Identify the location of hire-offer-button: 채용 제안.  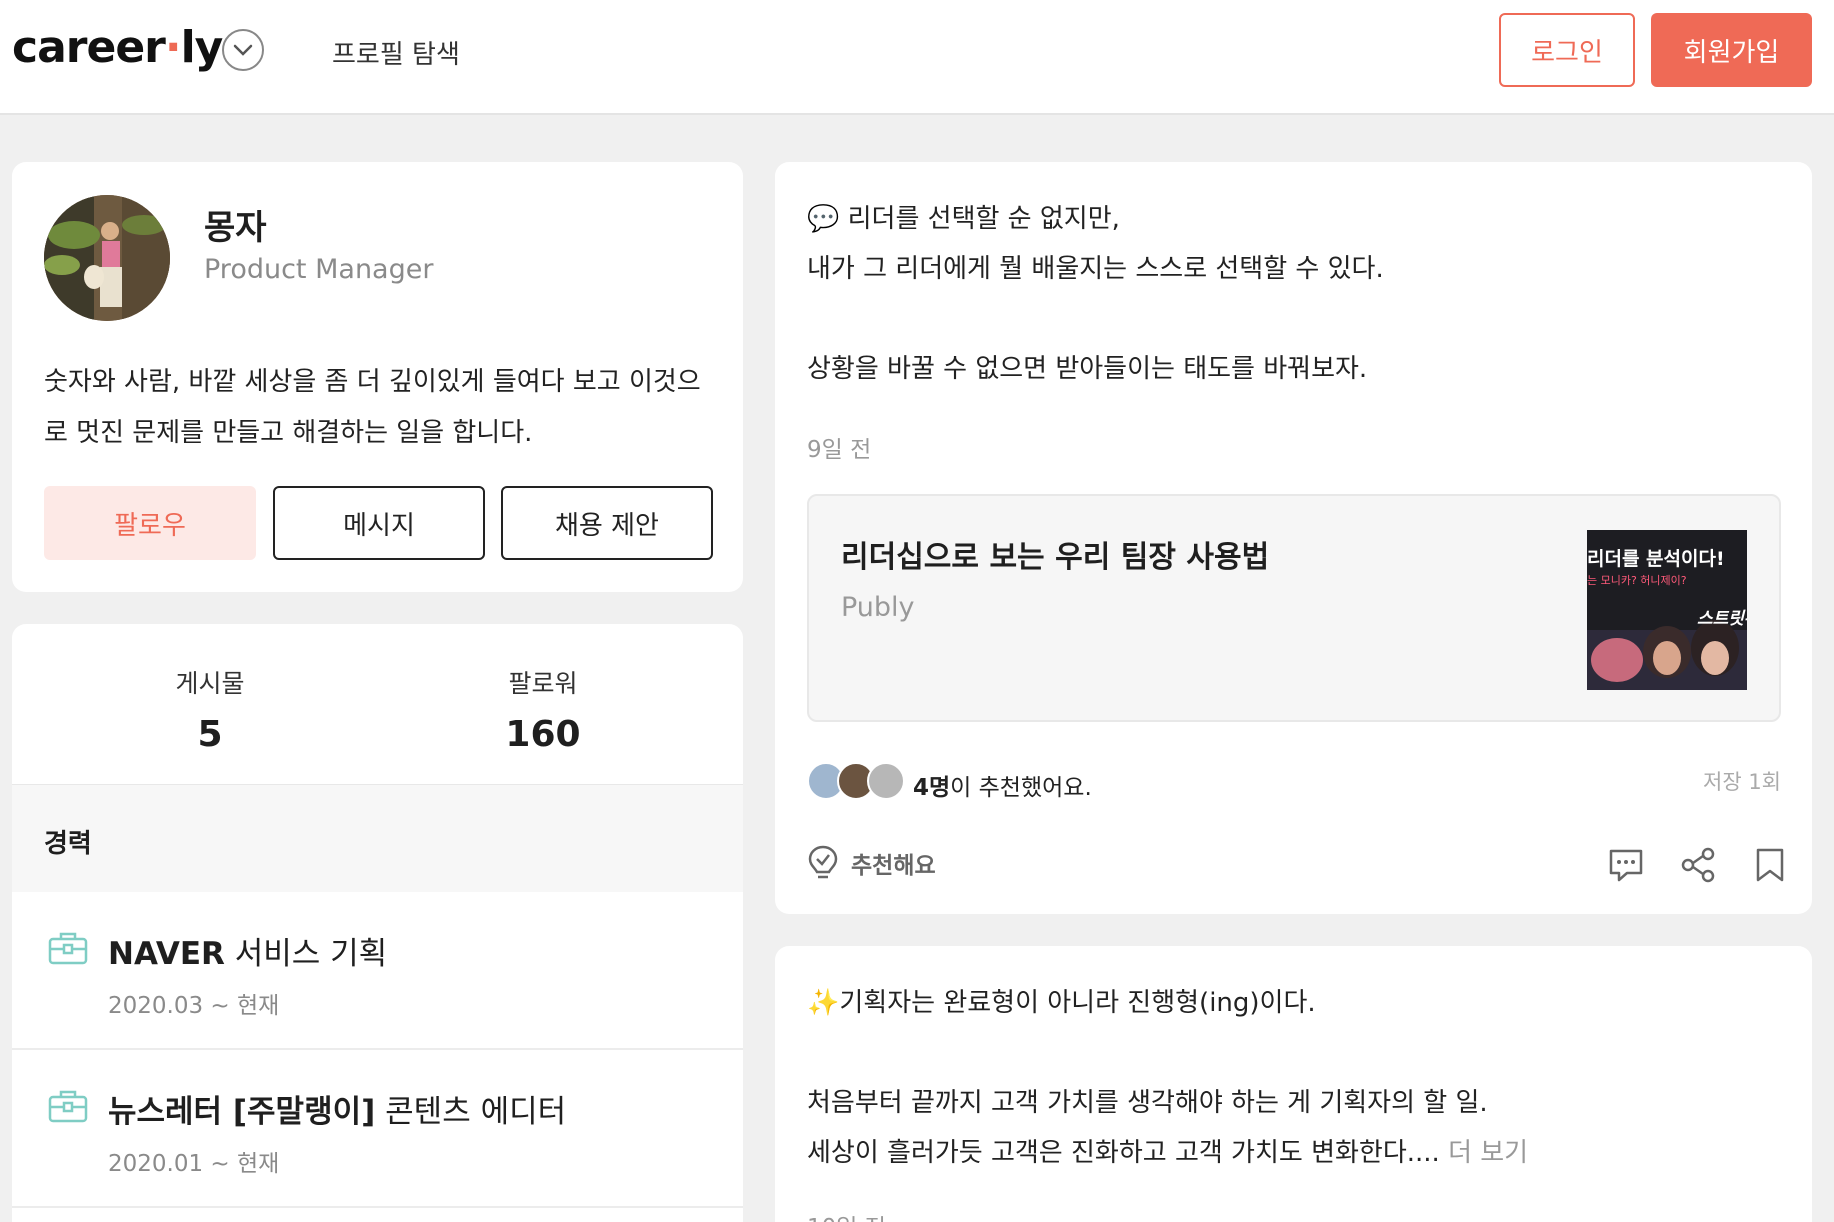
(607, 523).